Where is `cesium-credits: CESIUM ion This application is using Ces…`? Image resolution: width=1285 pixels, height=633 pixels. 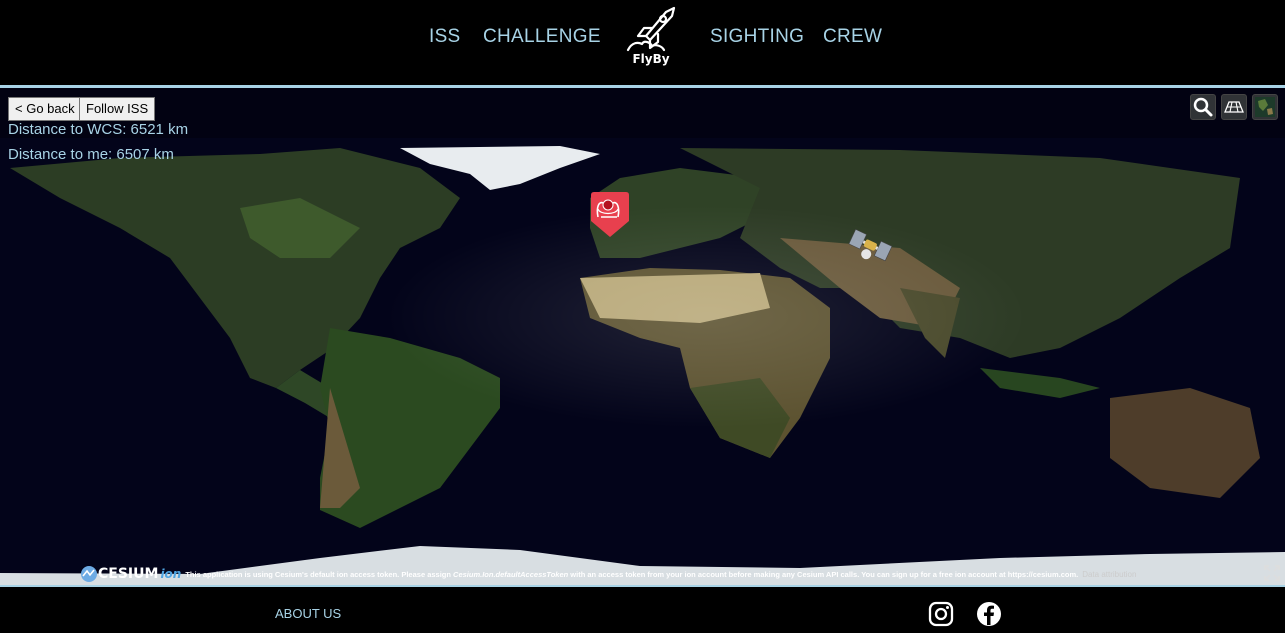
cesium-credits: CESIUM ion This application is using Ces… is located at coordinates (608, 574).